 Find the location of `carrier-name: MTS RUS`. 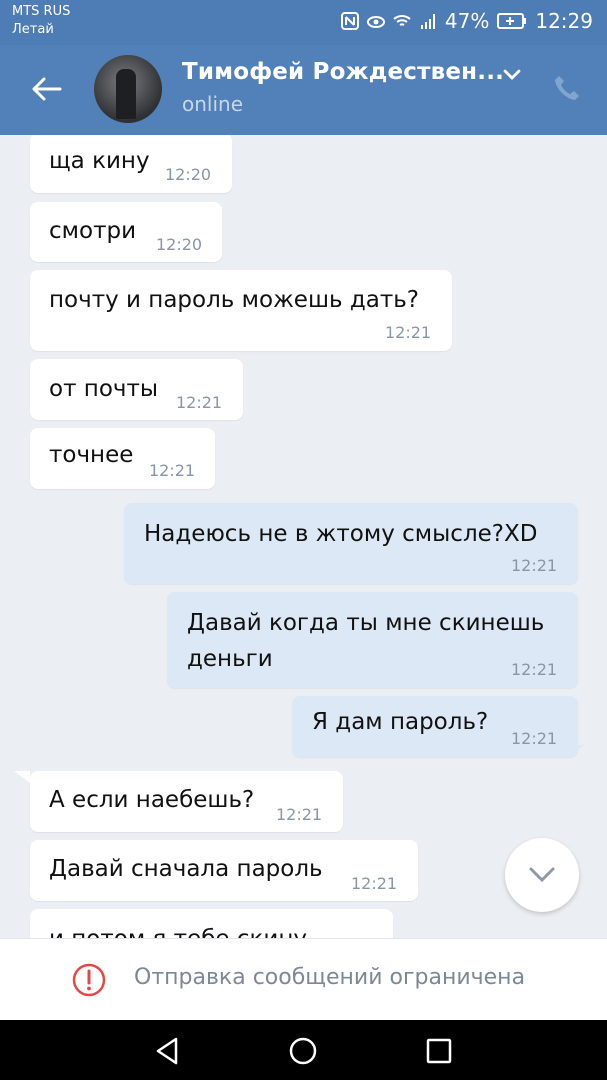

carrier-name: MTS RUS is located at coordinates (41, 11).